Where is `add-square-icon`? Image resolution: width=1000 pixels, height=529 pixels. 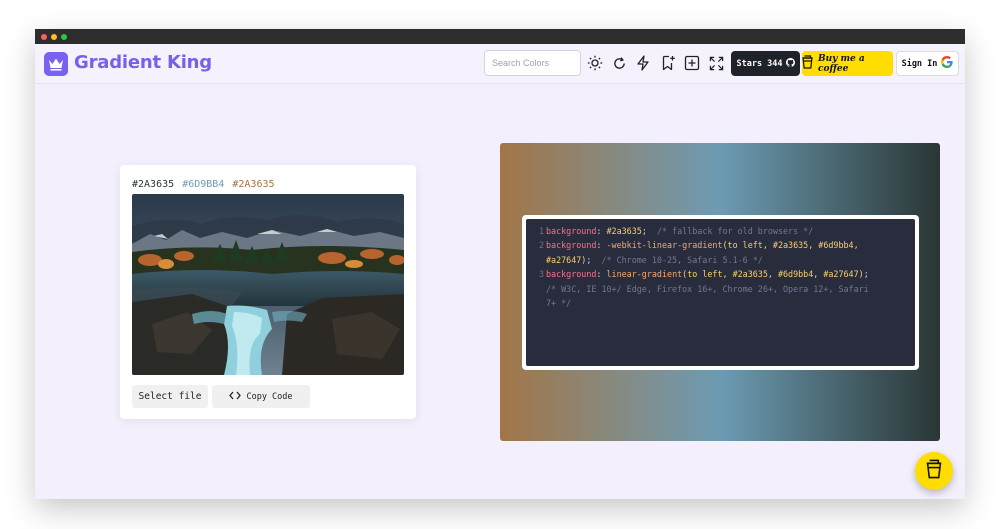
add-square-icon is located at coordinates (692, 63).